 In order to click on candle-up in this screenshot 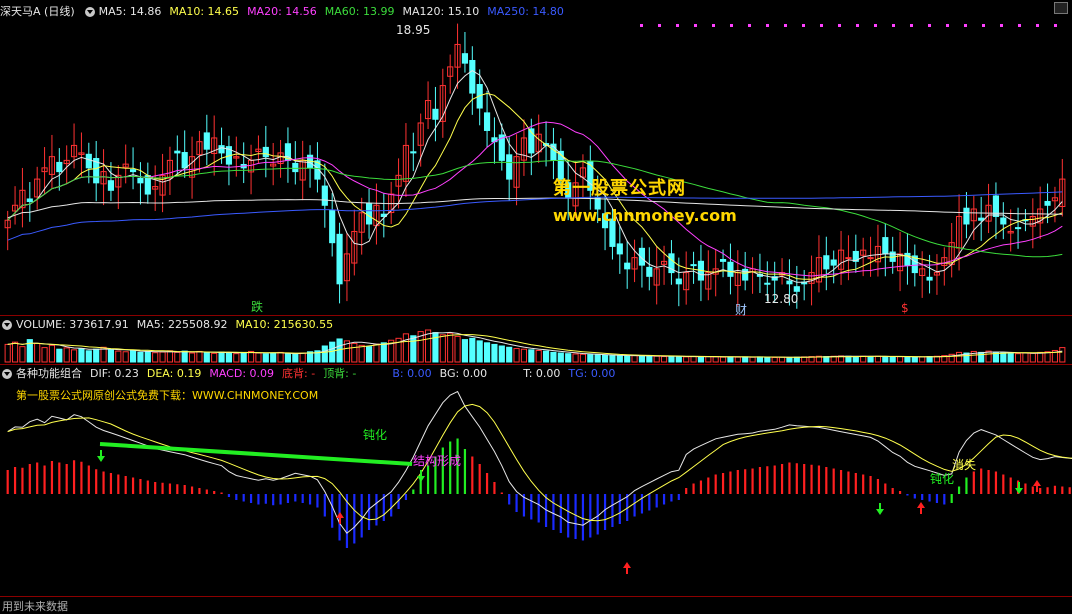, I will do `click(870, 258)`.